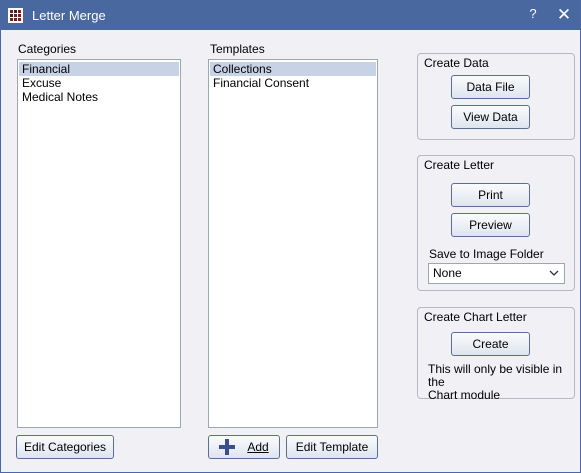 This screenshot has height=473, width=581. Describe the element at coordinates (332, 447) in the screenshot. I see `edit-template-button: Edit Template` at that location.